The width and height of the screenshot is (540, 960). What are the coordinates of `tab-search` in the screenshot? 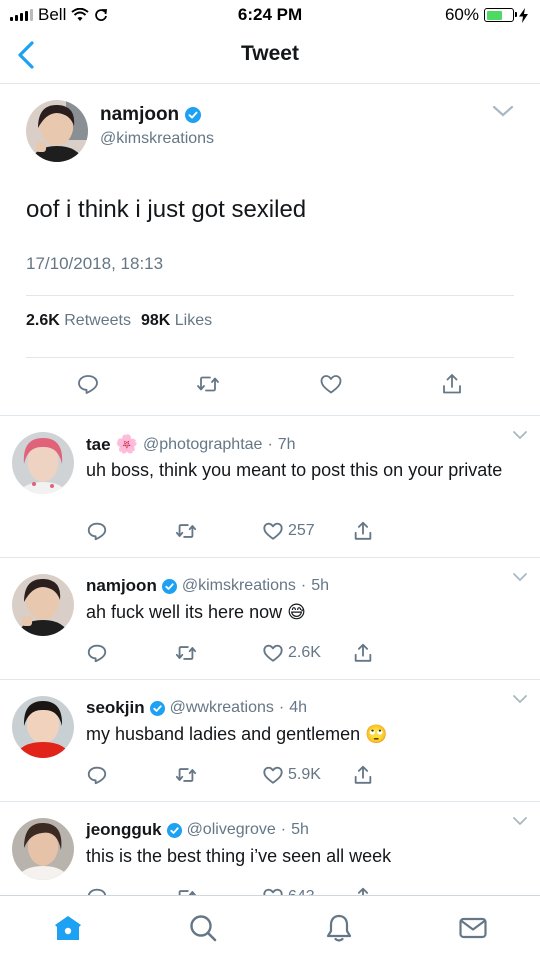 It's located at (203, 928).